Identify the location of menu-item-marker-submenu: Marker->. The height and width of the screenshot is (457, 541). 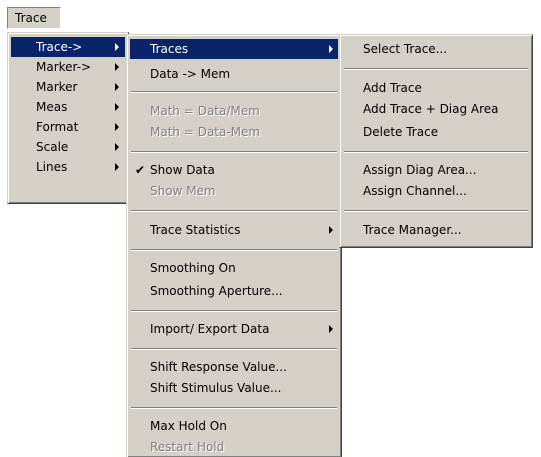
(68, 67).